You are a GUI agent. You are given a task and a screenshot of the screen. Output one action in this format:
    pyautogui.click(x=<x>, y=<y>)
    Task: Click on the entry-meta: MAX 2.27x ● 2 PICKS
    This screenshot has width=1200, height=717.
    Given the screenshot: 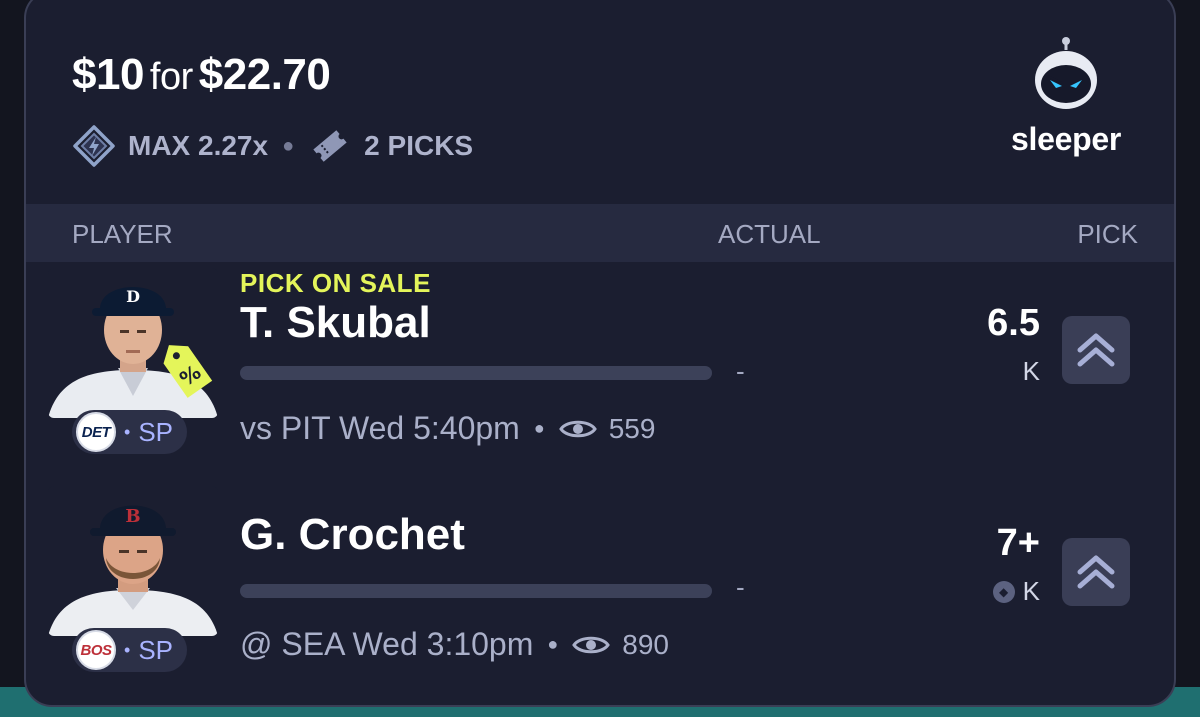 What is the action you would take?
    pyautogui.click(x=272, y=146)
    